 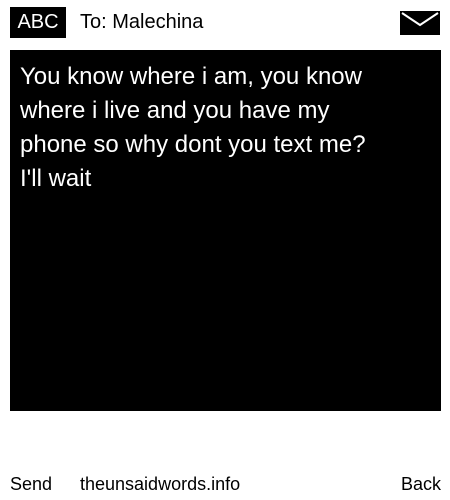 I want to click on send-button: Send, so click(x=31, y=484).